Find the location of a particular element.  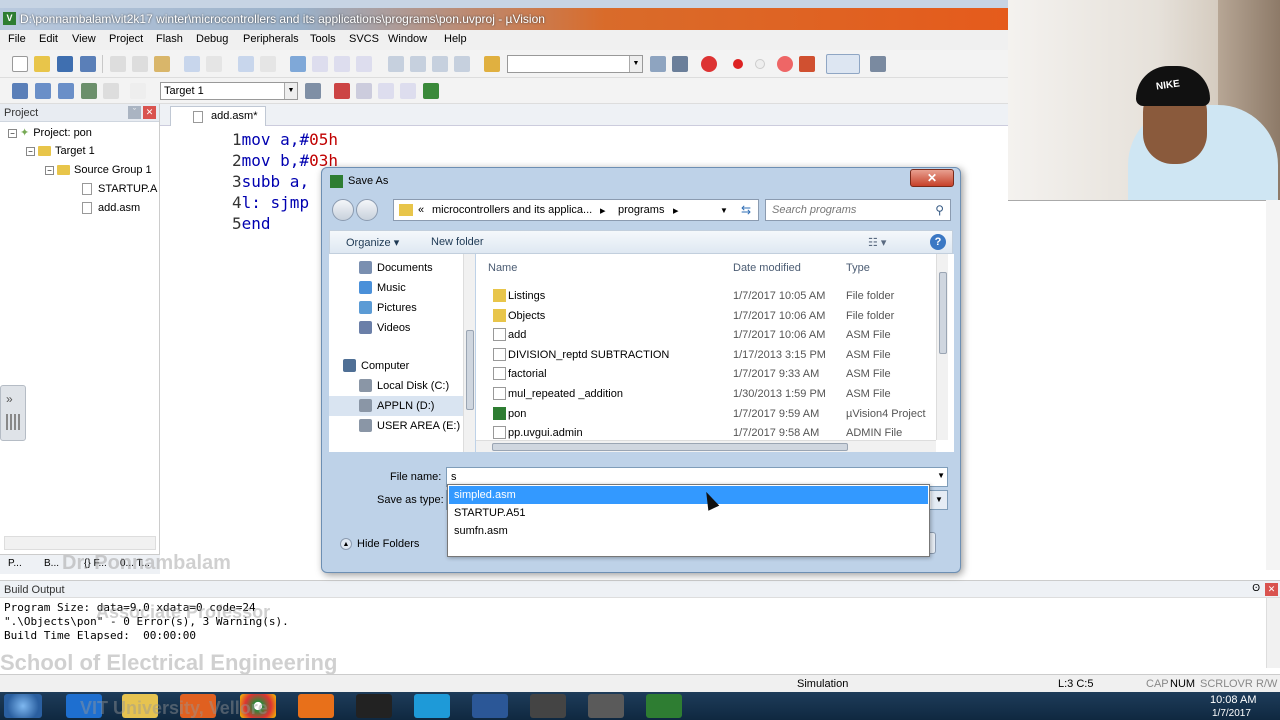

uncomment-icon is located at coordinates (462, 64).